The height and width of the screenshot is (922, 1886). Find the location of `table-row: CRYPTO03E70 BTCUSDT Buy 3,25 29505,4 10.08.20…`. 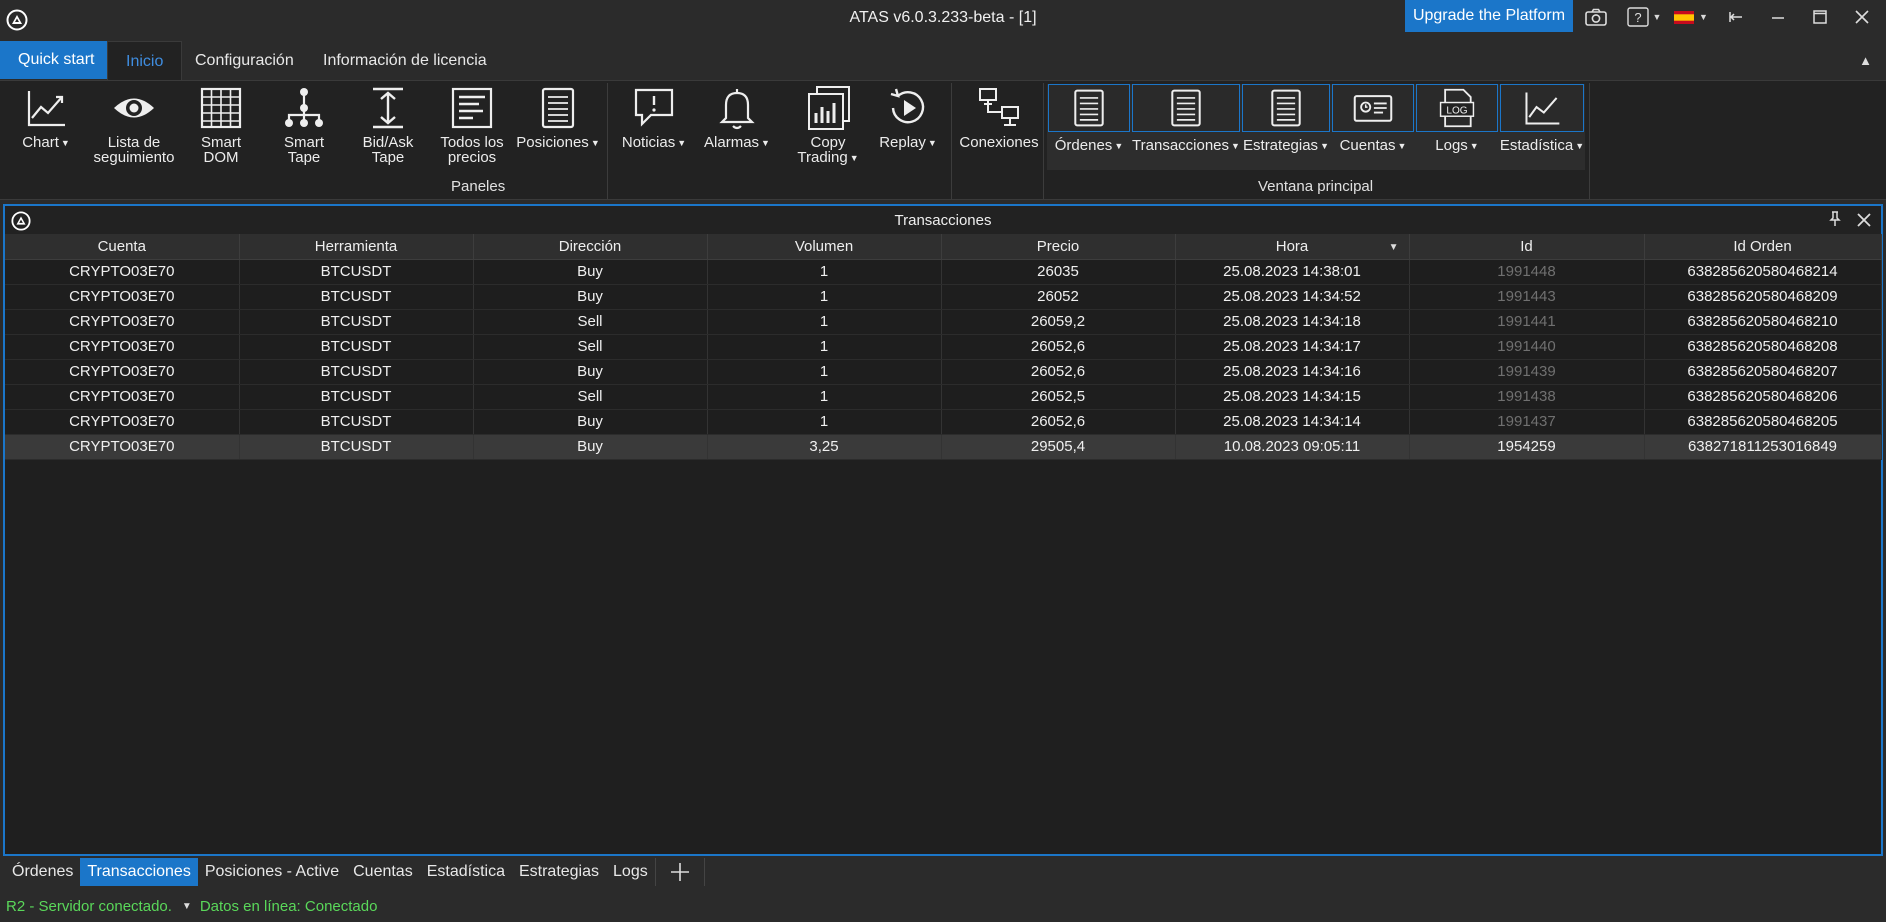

table-row: CRYPTO03E70 BTCUSDT Buy 3,25 29505,4 10.08.20… is located at coordinates (943, 447).